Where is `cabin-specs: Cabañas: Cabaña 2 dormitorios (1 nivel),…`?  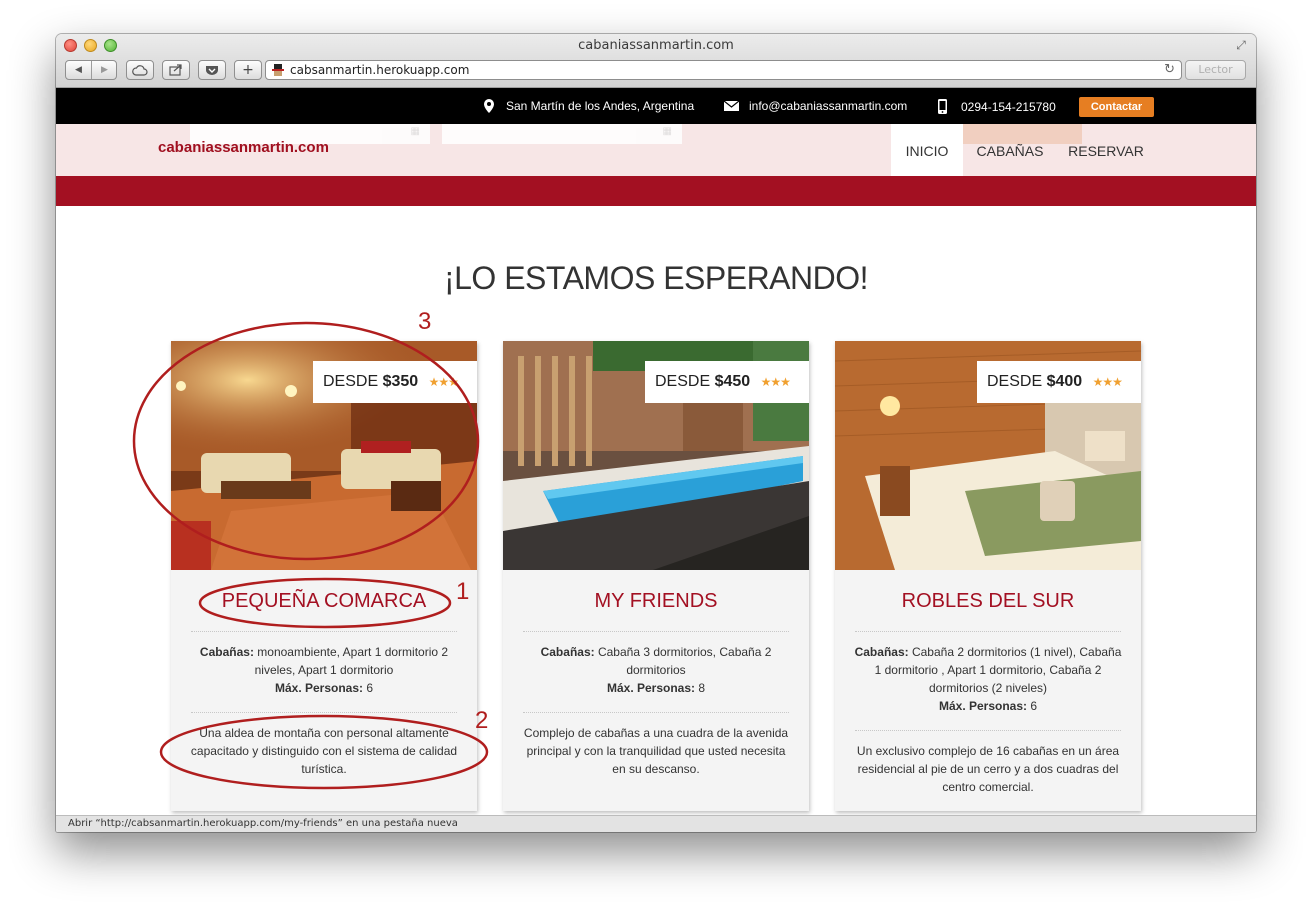
cabin-specs: Cabañas: Cabaña 2 dormitorios (1 nivel),… is located at coordinates (988, 679).